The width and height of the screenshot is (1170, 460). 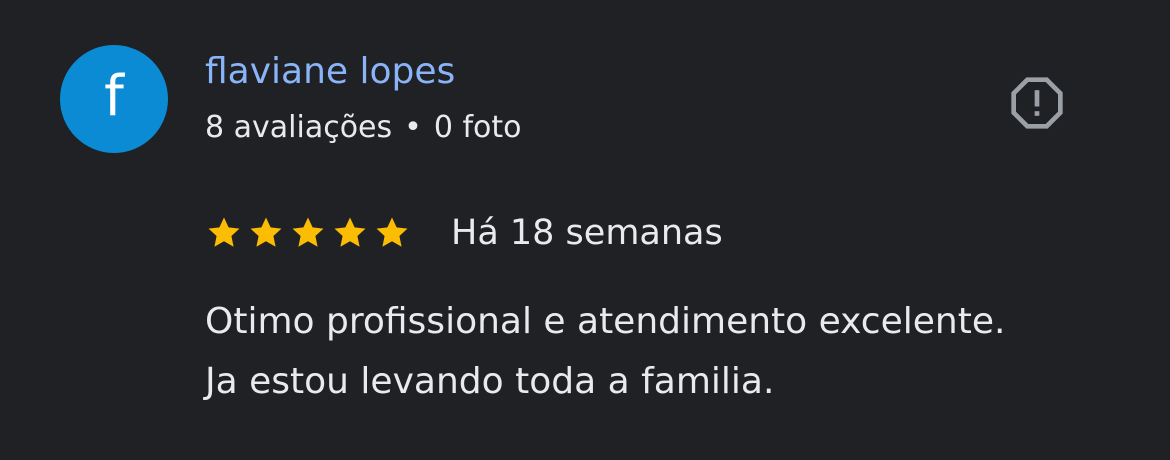 I want to click on author-meta: 8 avaliações • 0 foto, so click(x=363, y=128).